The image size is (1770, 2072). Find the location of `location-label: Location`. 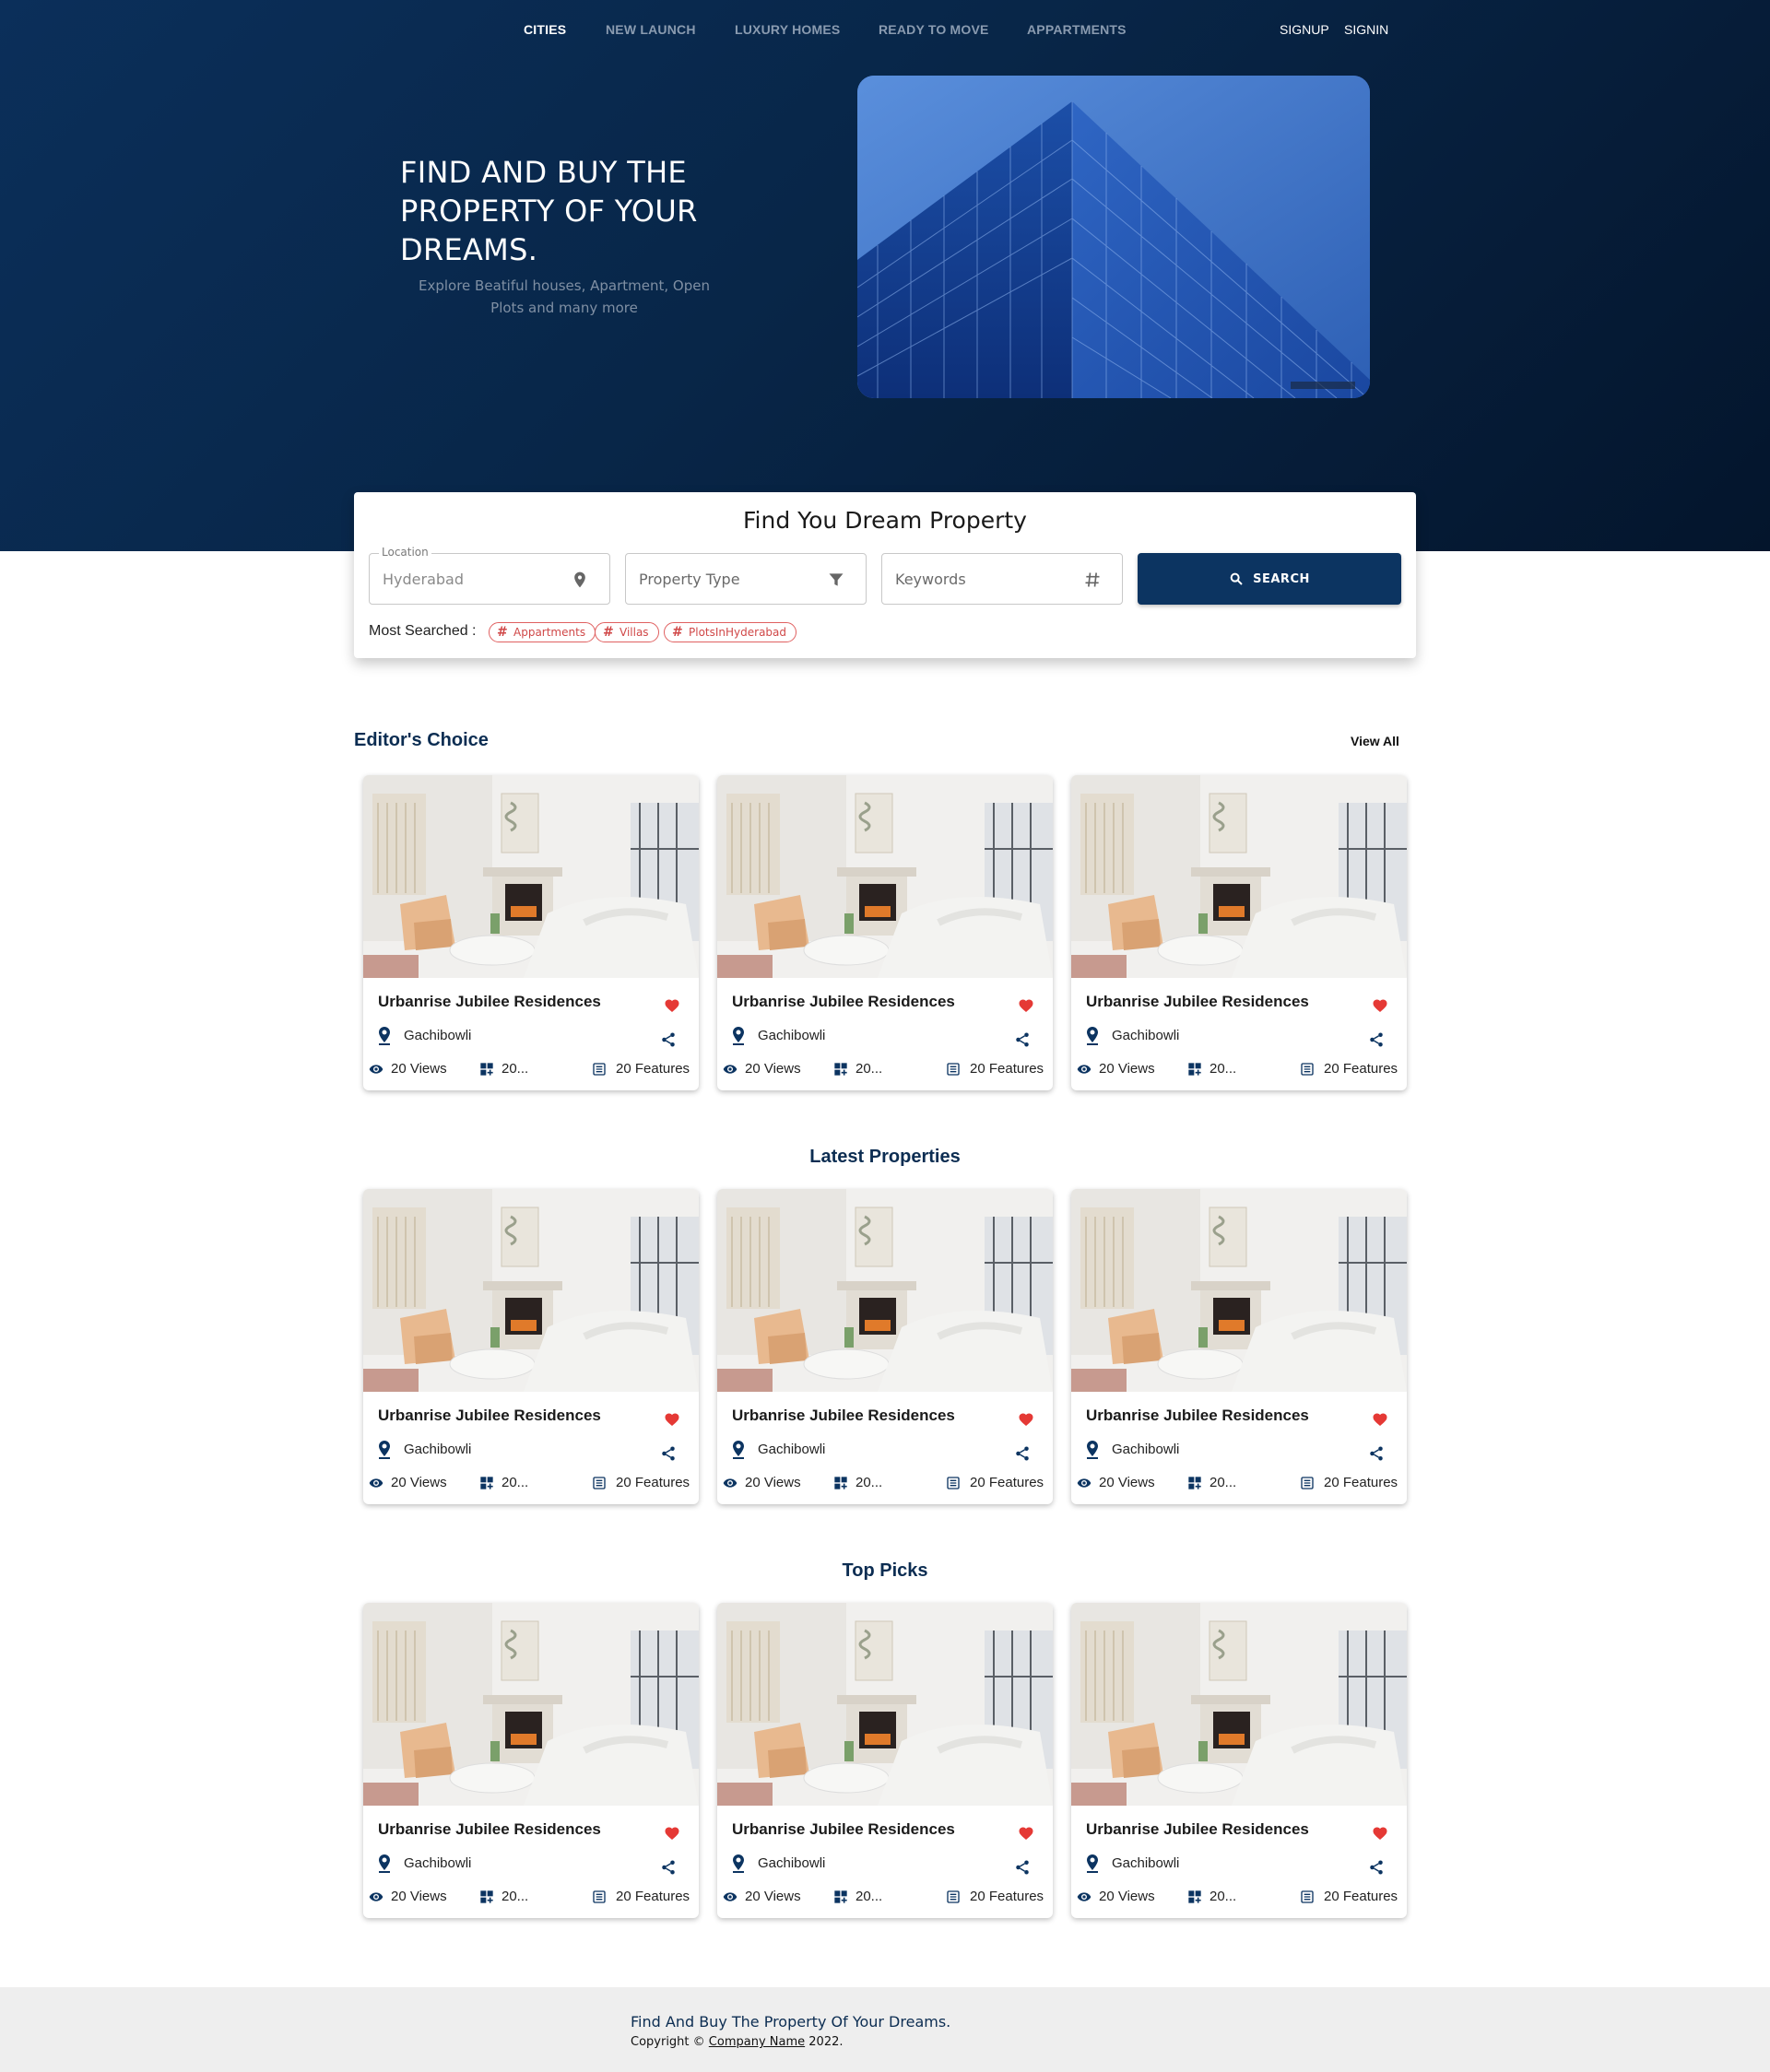

location-label: Location is located at coordinates (405, 552).